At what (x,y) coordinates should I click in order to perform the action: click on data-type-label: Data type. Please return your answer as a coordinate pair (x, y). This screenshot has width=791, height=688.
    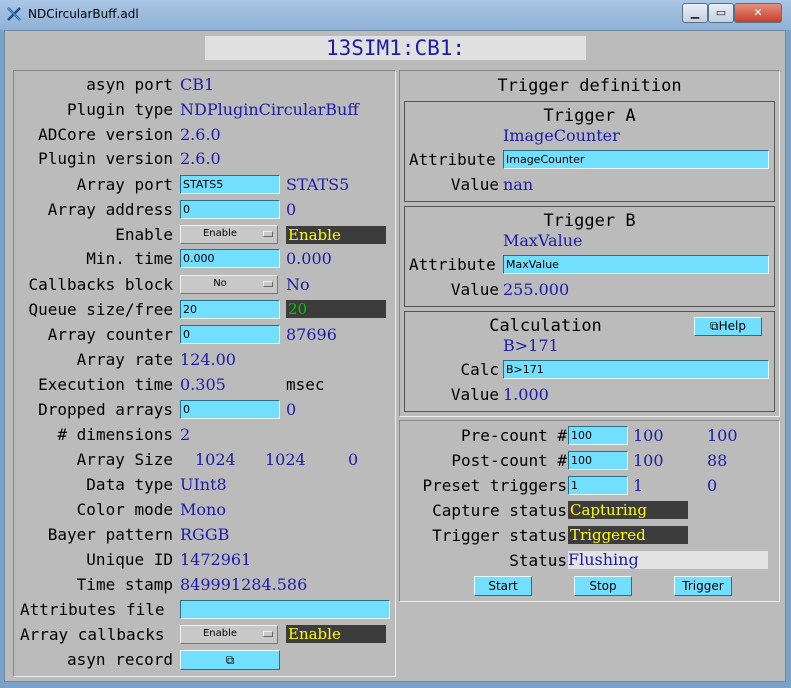
    Looking at the image, I should click on (129, 484).